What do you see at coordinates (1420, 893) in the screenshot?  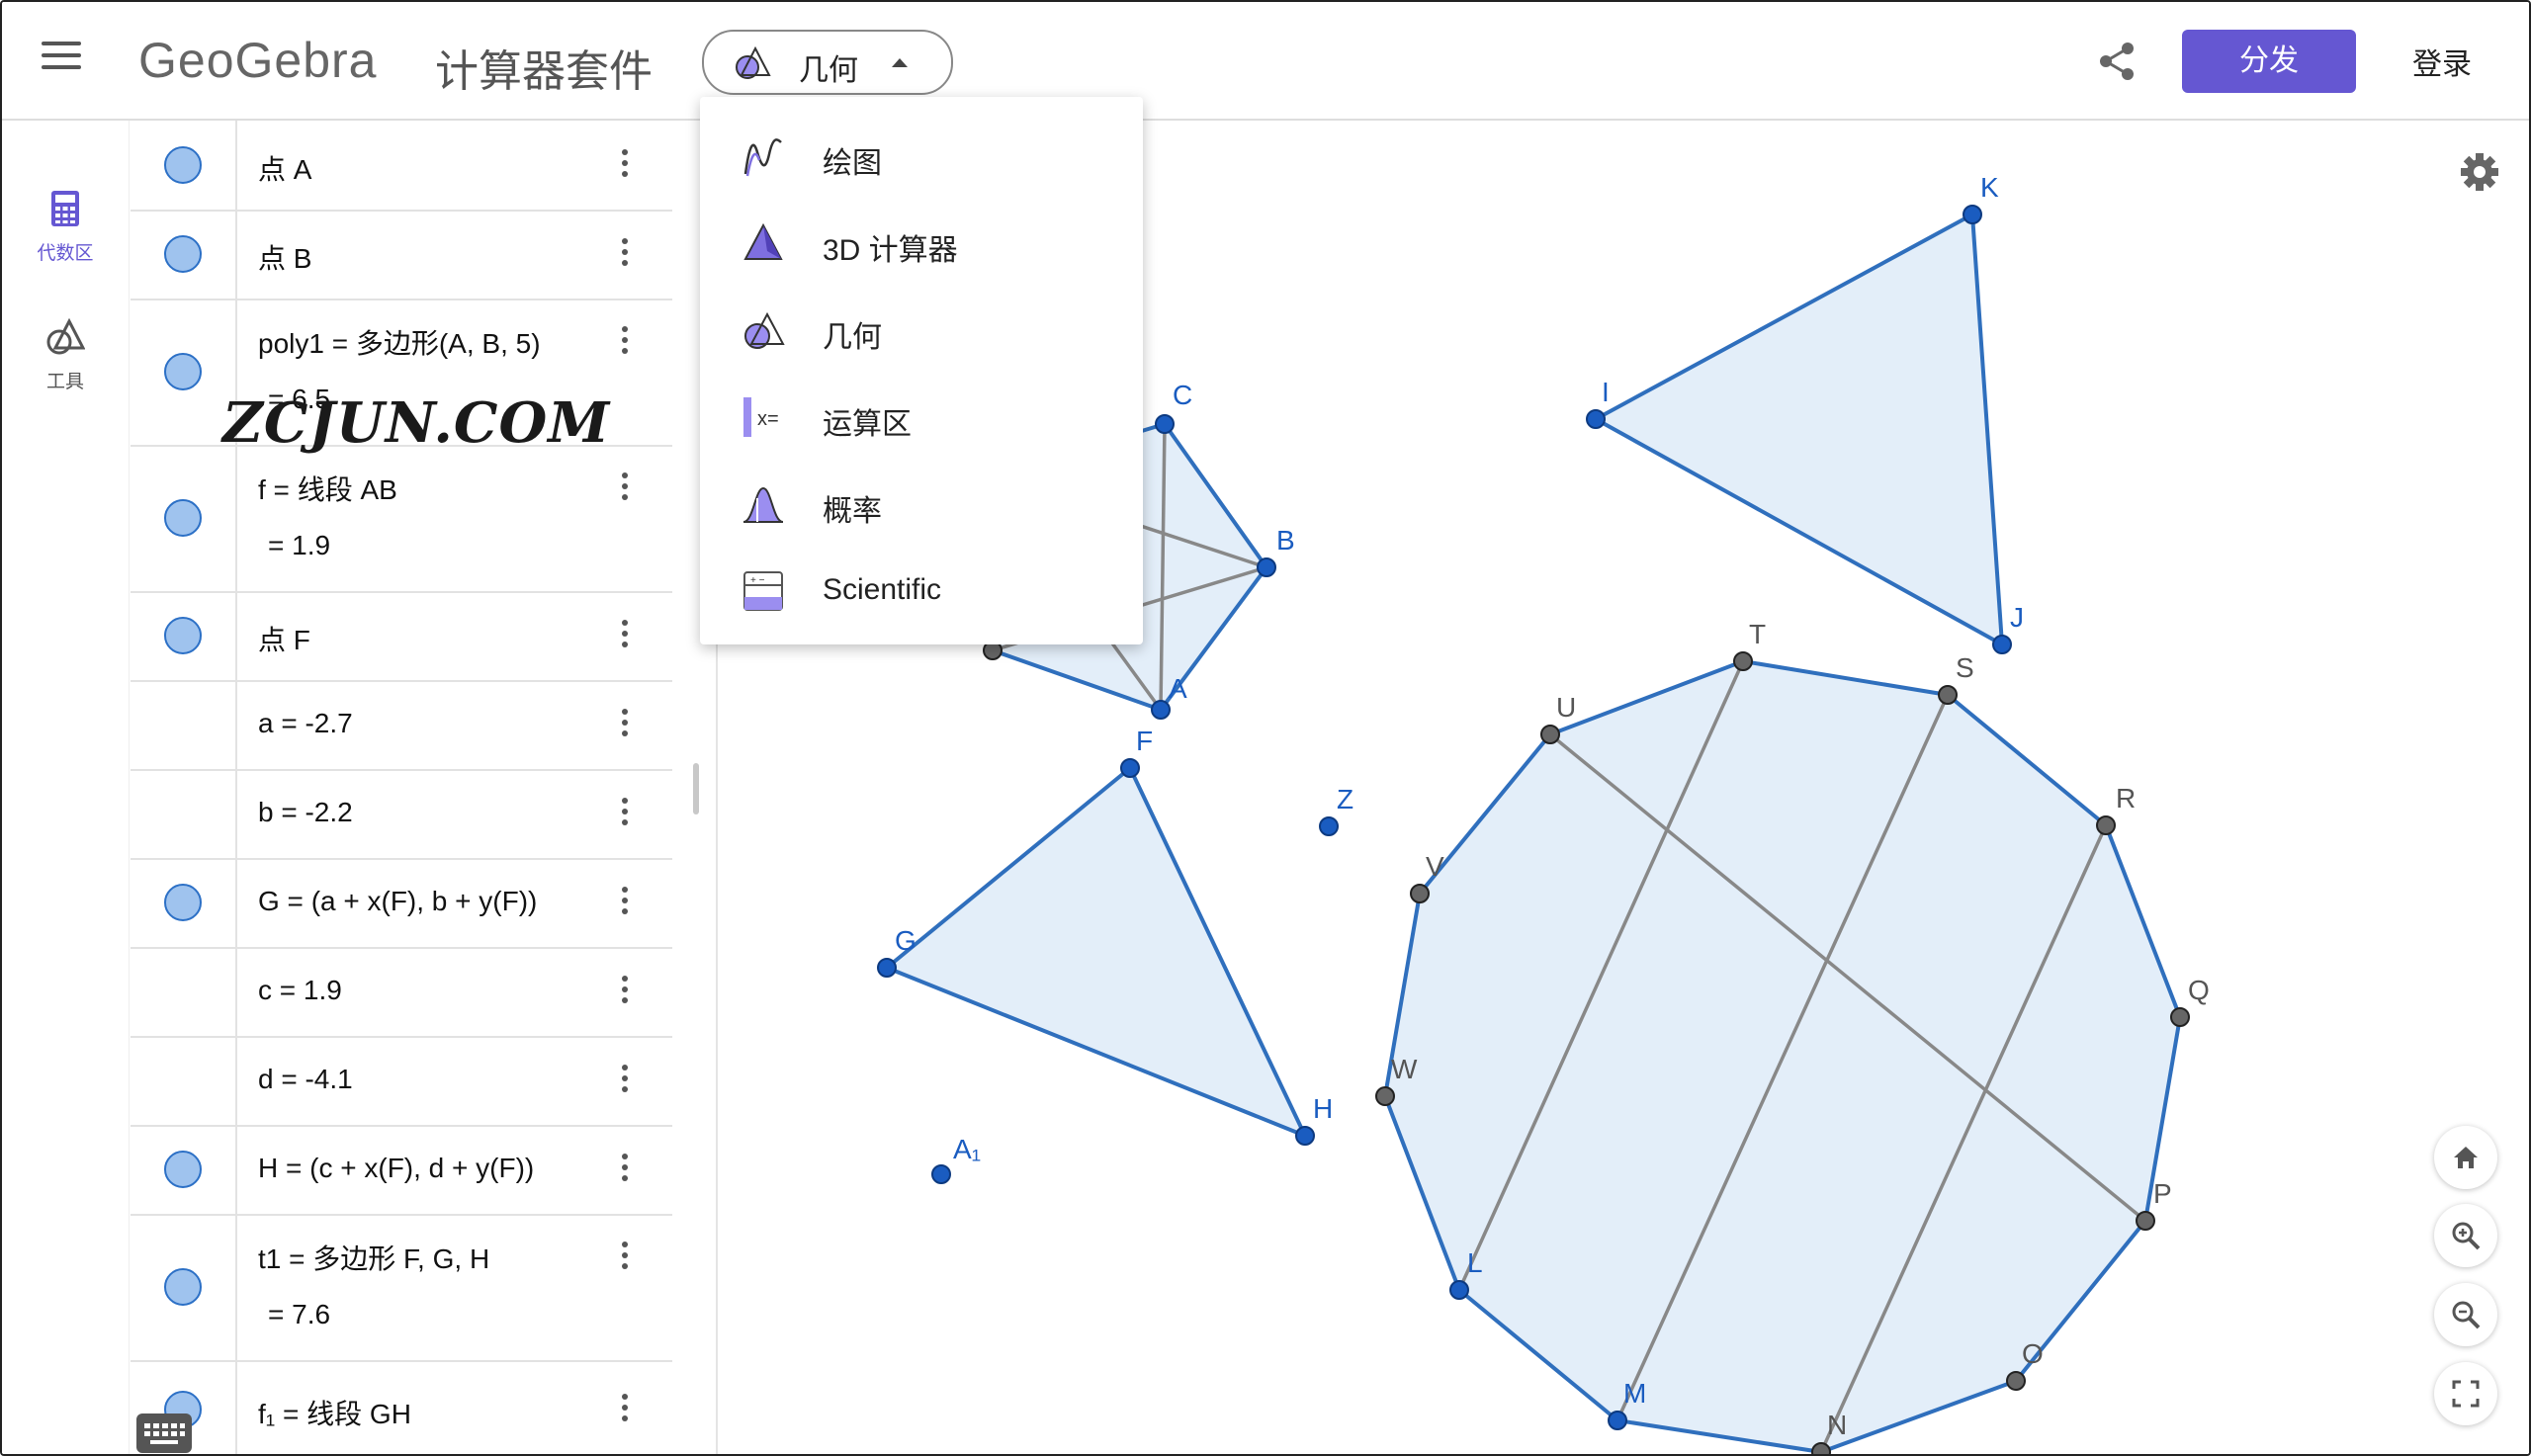 I see `point-v` at bounding box center [1420, 893].